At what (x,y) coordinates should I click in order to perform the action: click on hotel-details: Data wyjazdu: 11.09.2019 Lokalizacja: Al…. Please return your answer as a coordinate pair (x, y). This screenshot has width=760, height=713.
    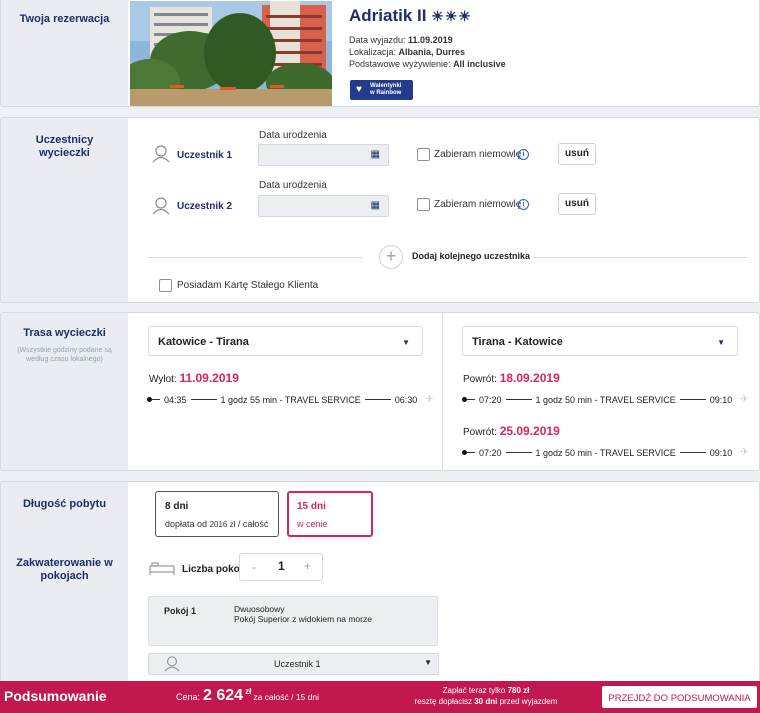
    Looking at the image, I should click on (427, 52).